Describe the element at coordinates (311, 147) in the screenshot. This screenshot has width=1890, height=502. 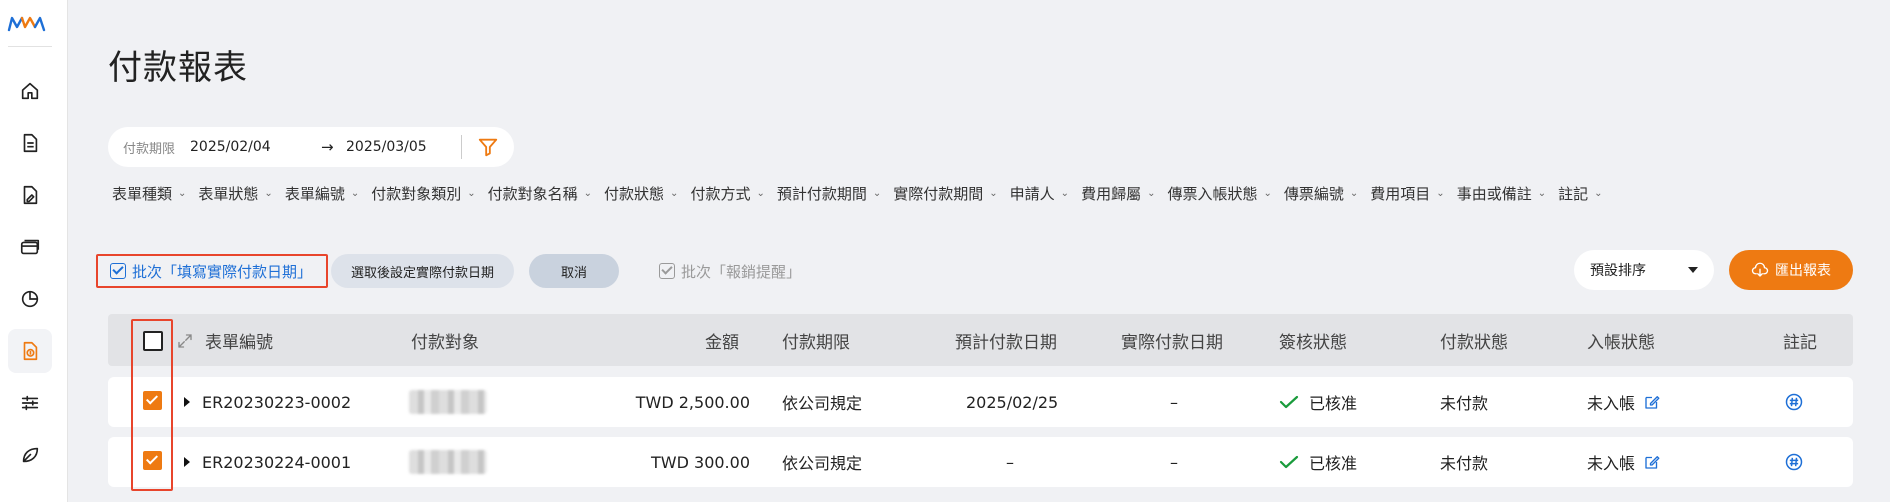
I see `date-range-picker: 付款期限 2025/02/04 → 2025/03/05` at that location.